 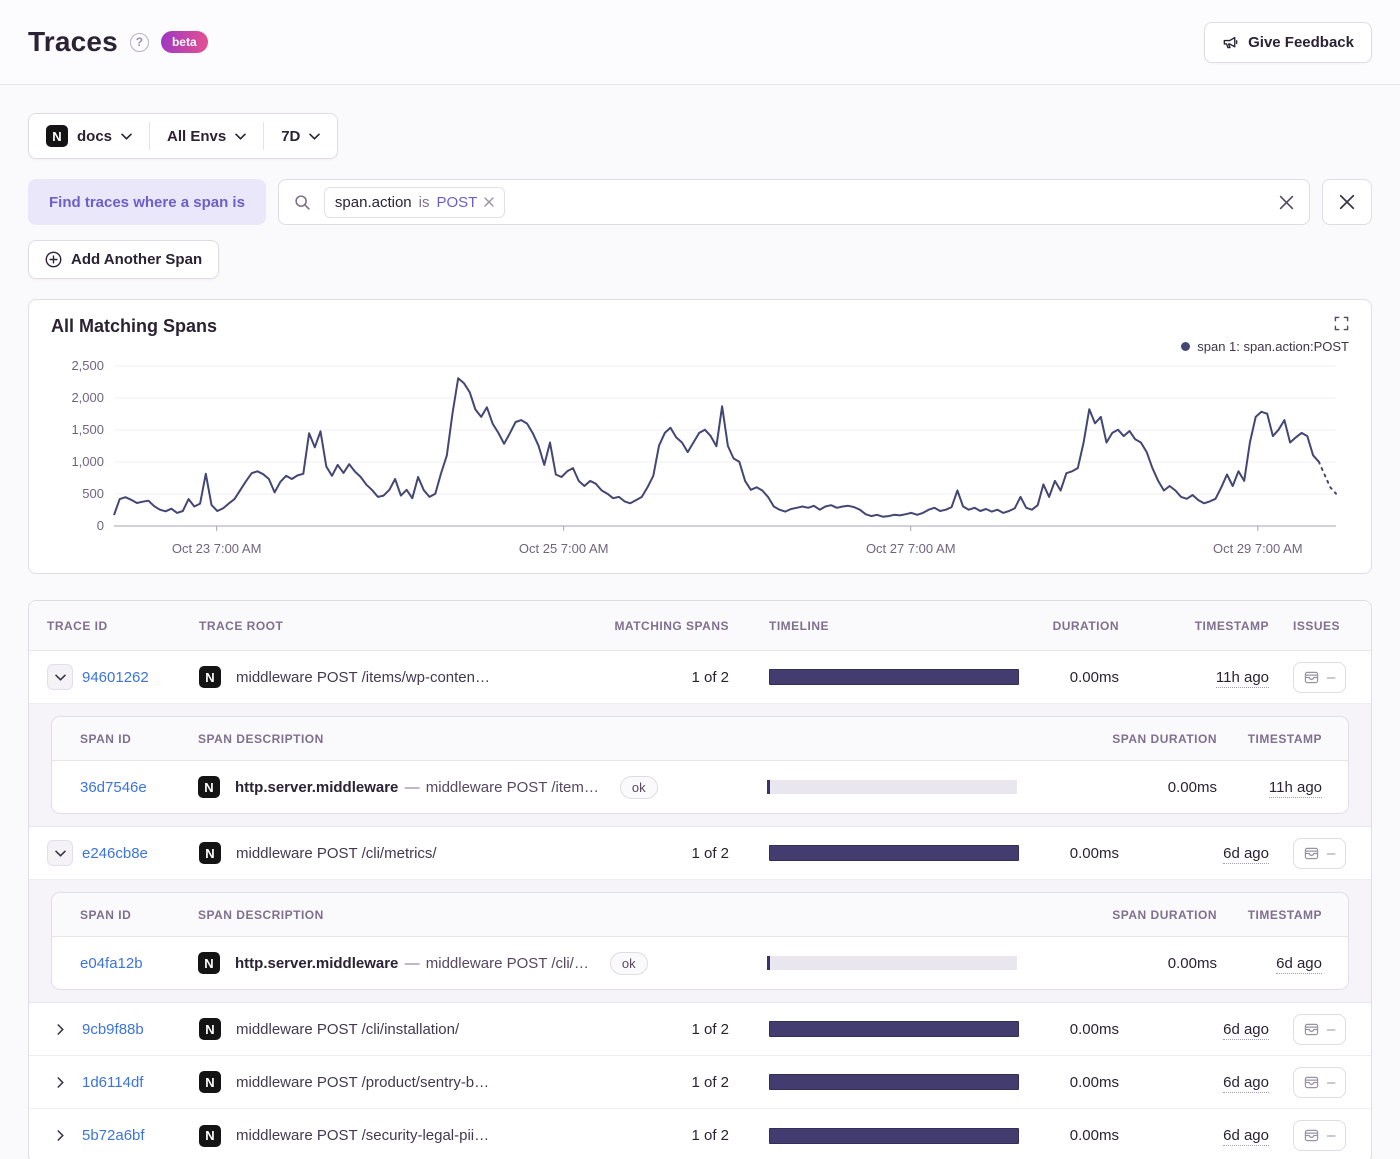 I want to click on clear-search-button, so click(x=1286, y=202).